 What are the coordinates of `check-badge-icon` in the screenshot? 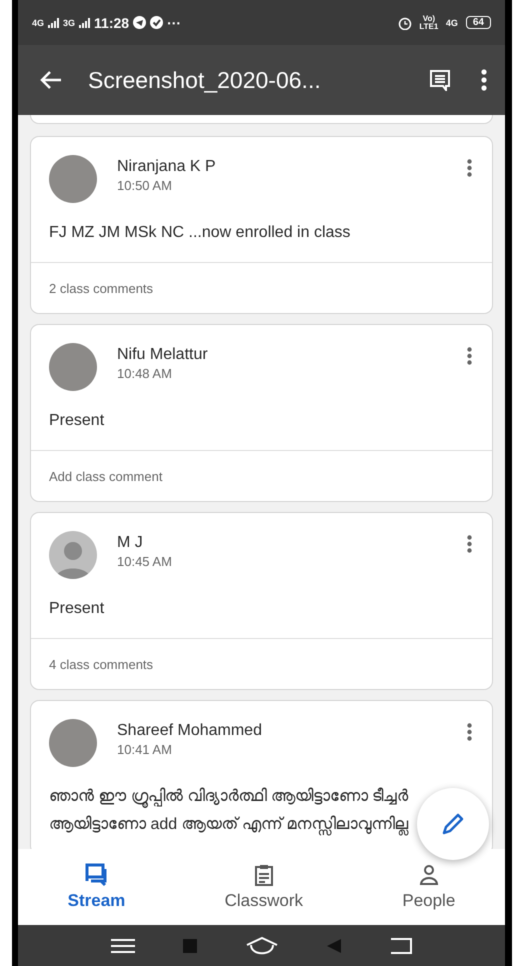 It's located at (157, 22).